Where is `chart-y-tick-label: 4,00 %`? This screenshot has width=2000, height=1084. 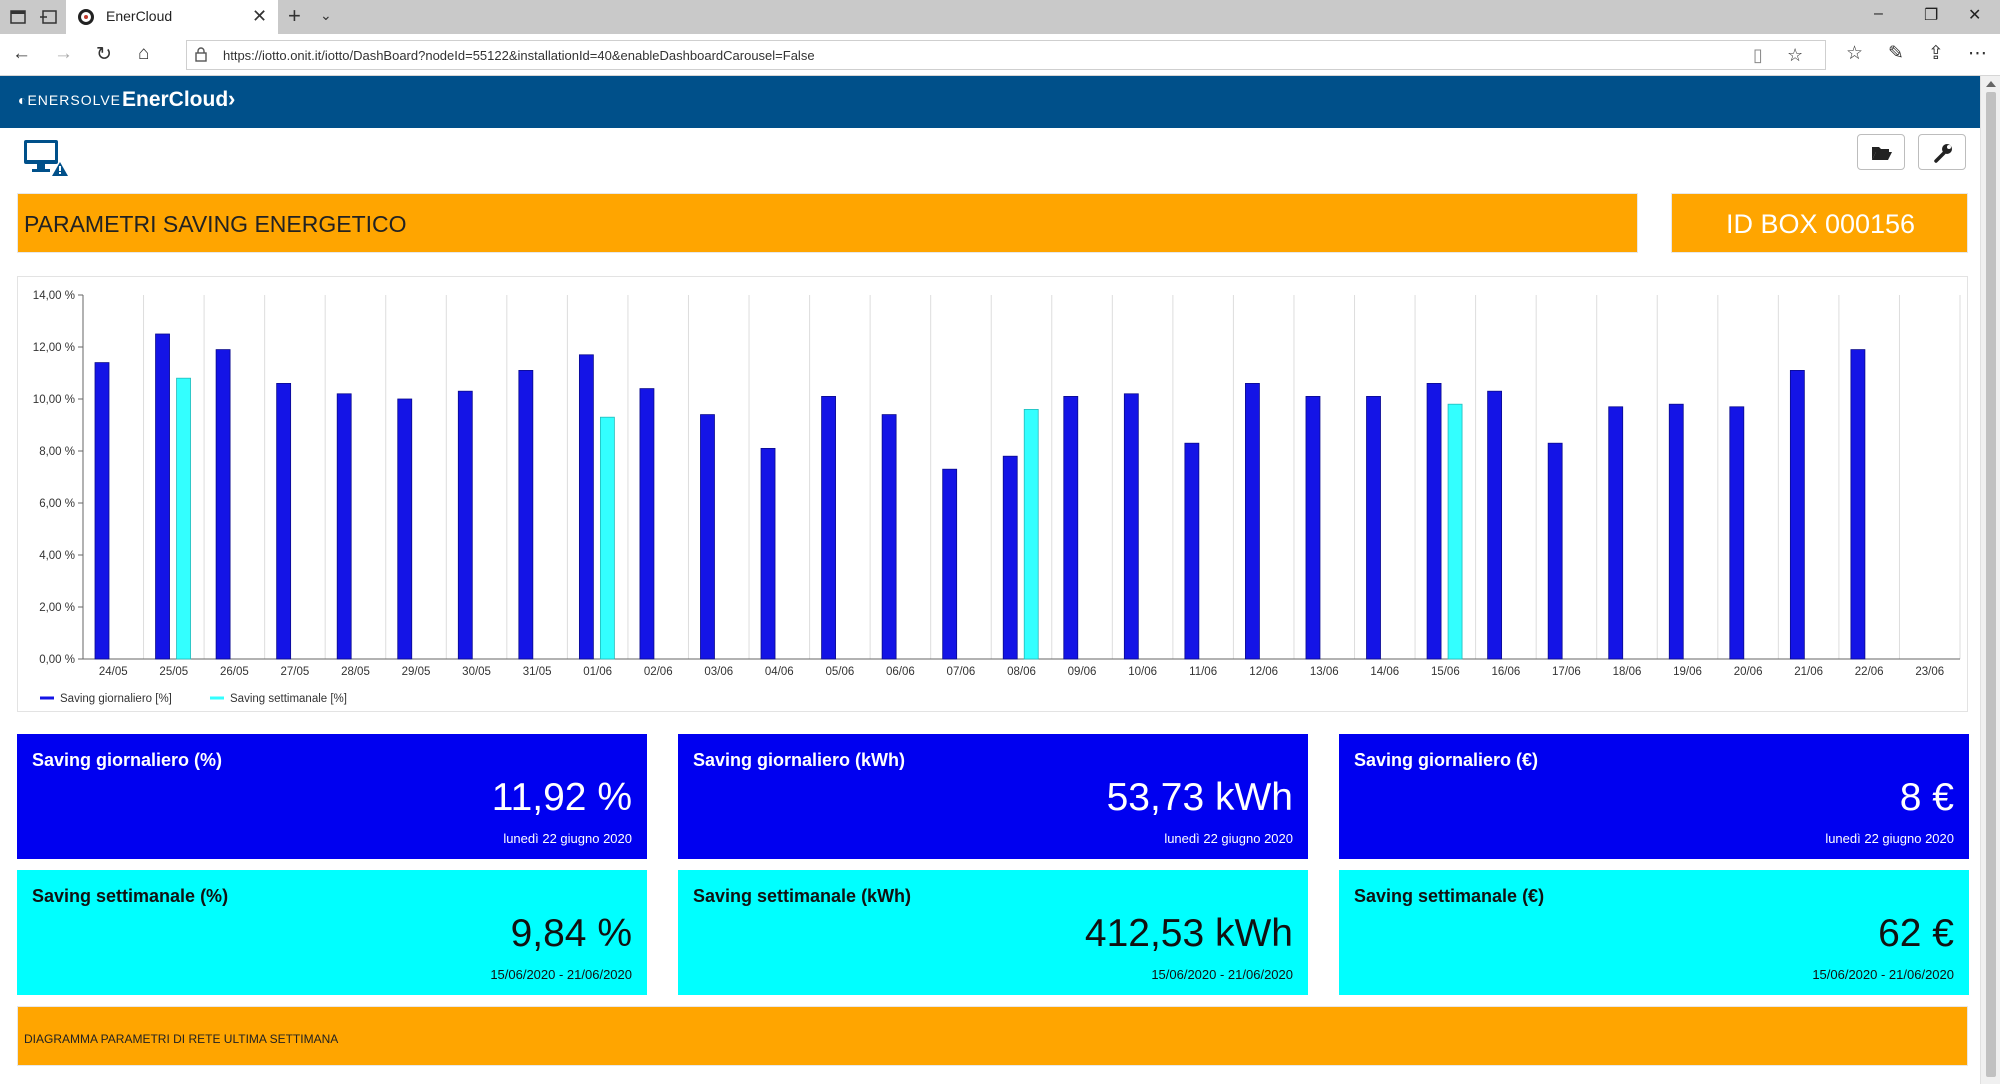 chart-y-tick-label: 4,00 % is located at coordinates (57, 556).